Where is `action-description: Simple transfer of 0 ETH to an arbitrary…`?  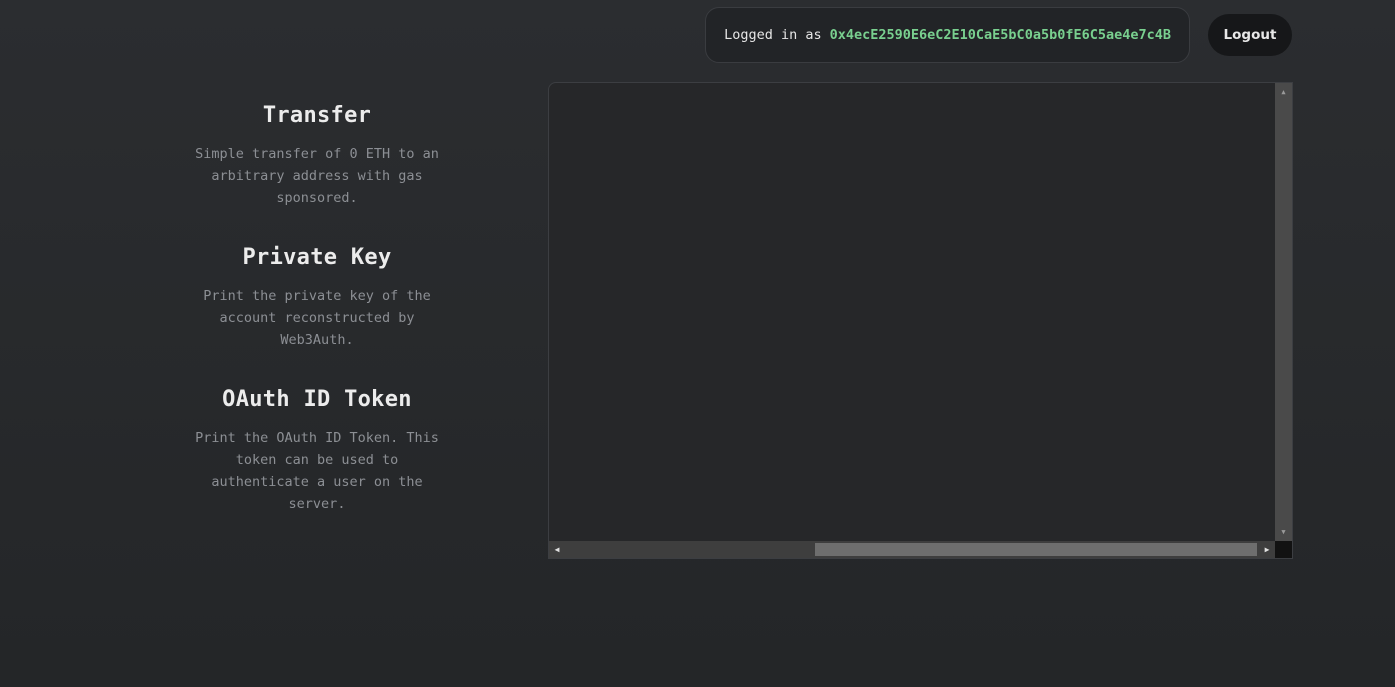
action-description: Simple transfer of 0 ETH to an arbitrary… is located at coordinates (317, 176).